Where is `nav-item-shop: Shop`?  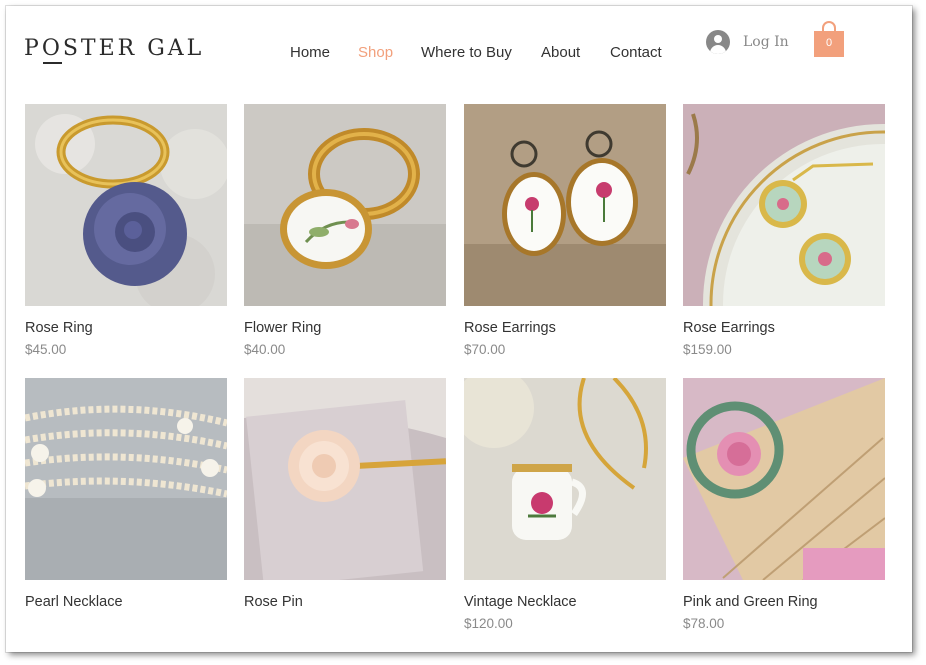 nav-item-shop: Shop is located at coordinates (375, 52).